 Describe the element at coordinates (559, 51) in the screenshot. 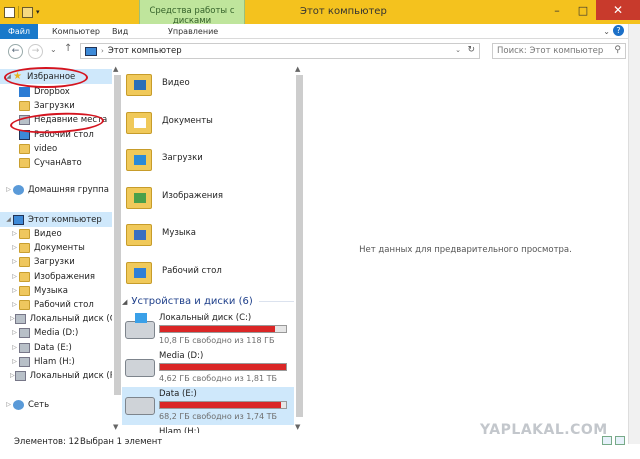

I see `search-input: Поиск: Этот компьютер ⚲` at that location.